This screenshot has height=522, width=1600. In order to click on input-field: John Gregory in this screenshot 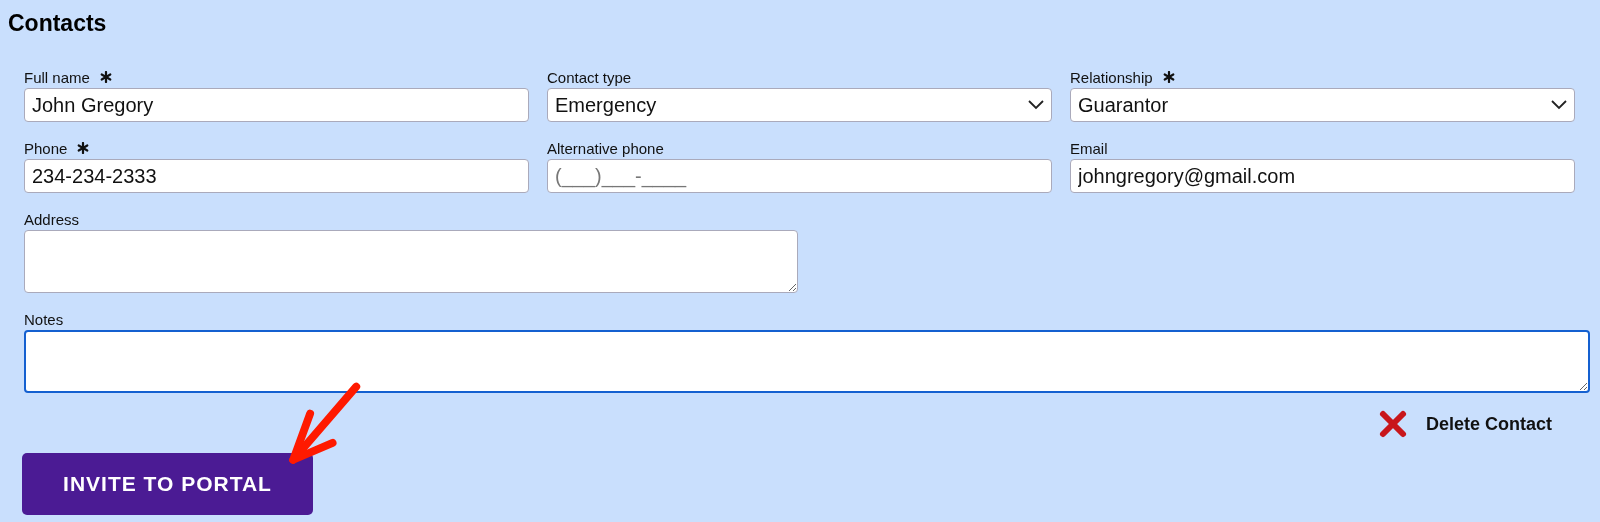, I will do `click(276, 105)`.